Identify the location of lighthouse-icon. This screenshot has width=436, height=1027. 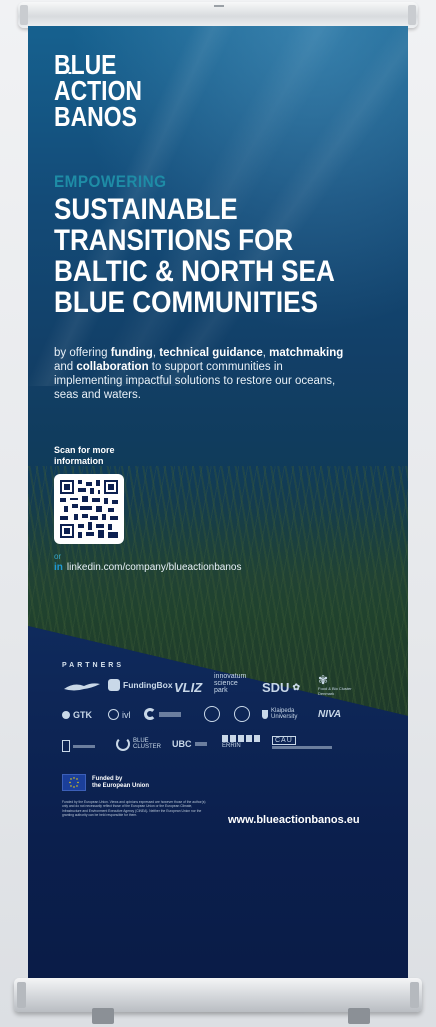
(70, 73).